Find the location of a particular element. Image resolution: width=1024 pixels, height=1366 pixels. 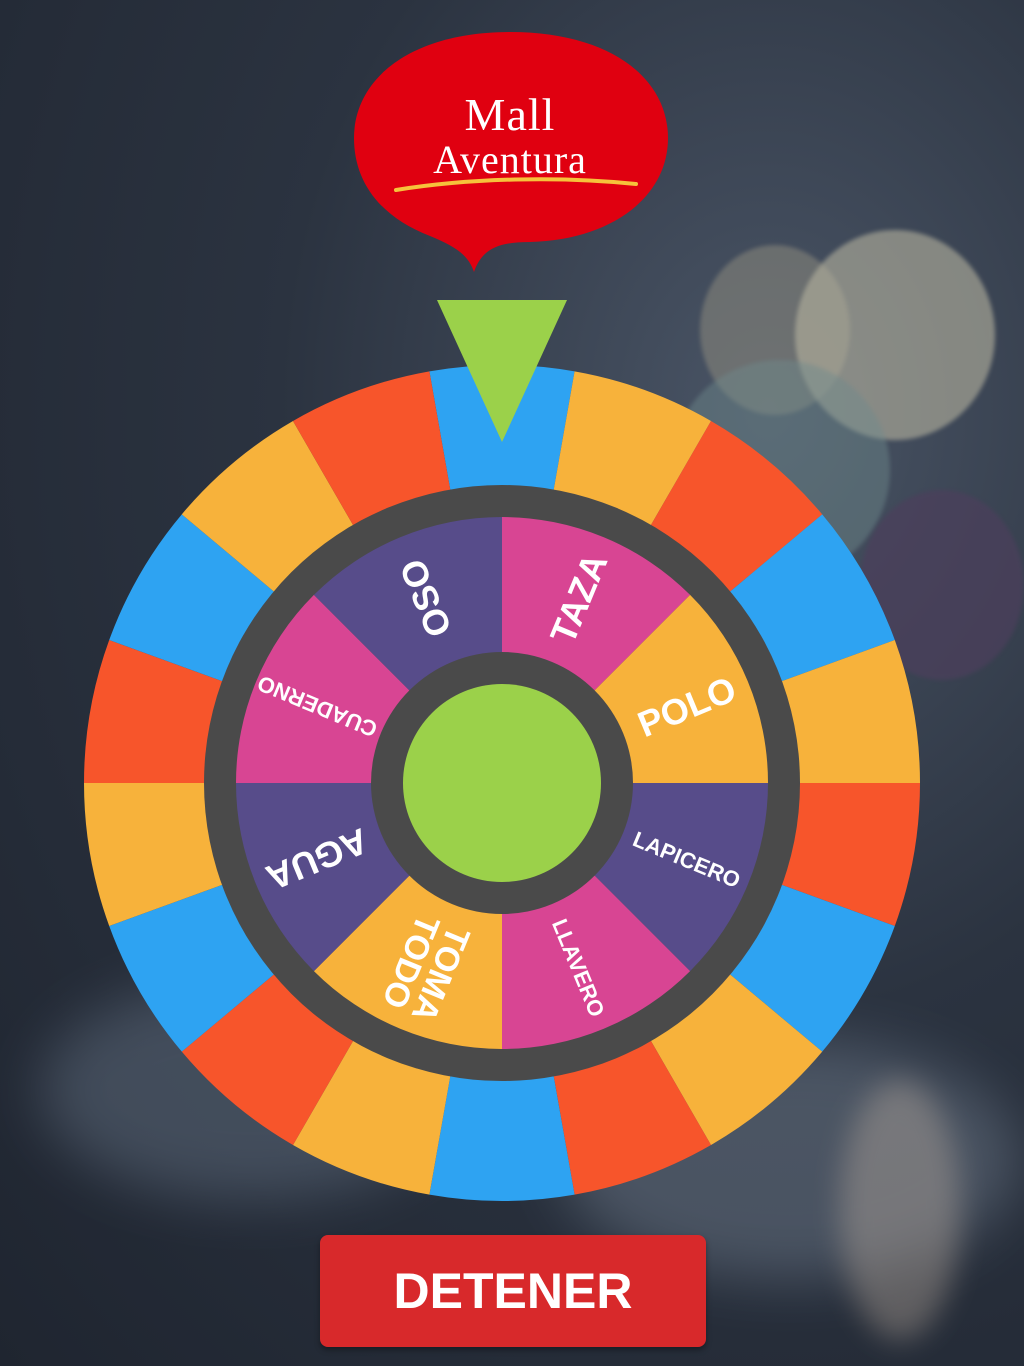

hub-center is located at coordinates (502, 783).